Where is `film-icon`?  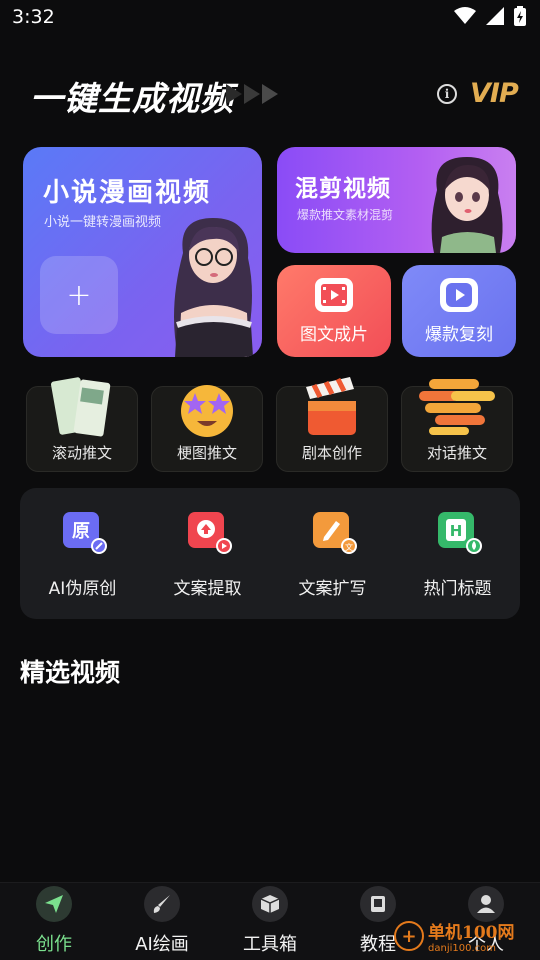 film-icon is located at coordinates (334, 295).